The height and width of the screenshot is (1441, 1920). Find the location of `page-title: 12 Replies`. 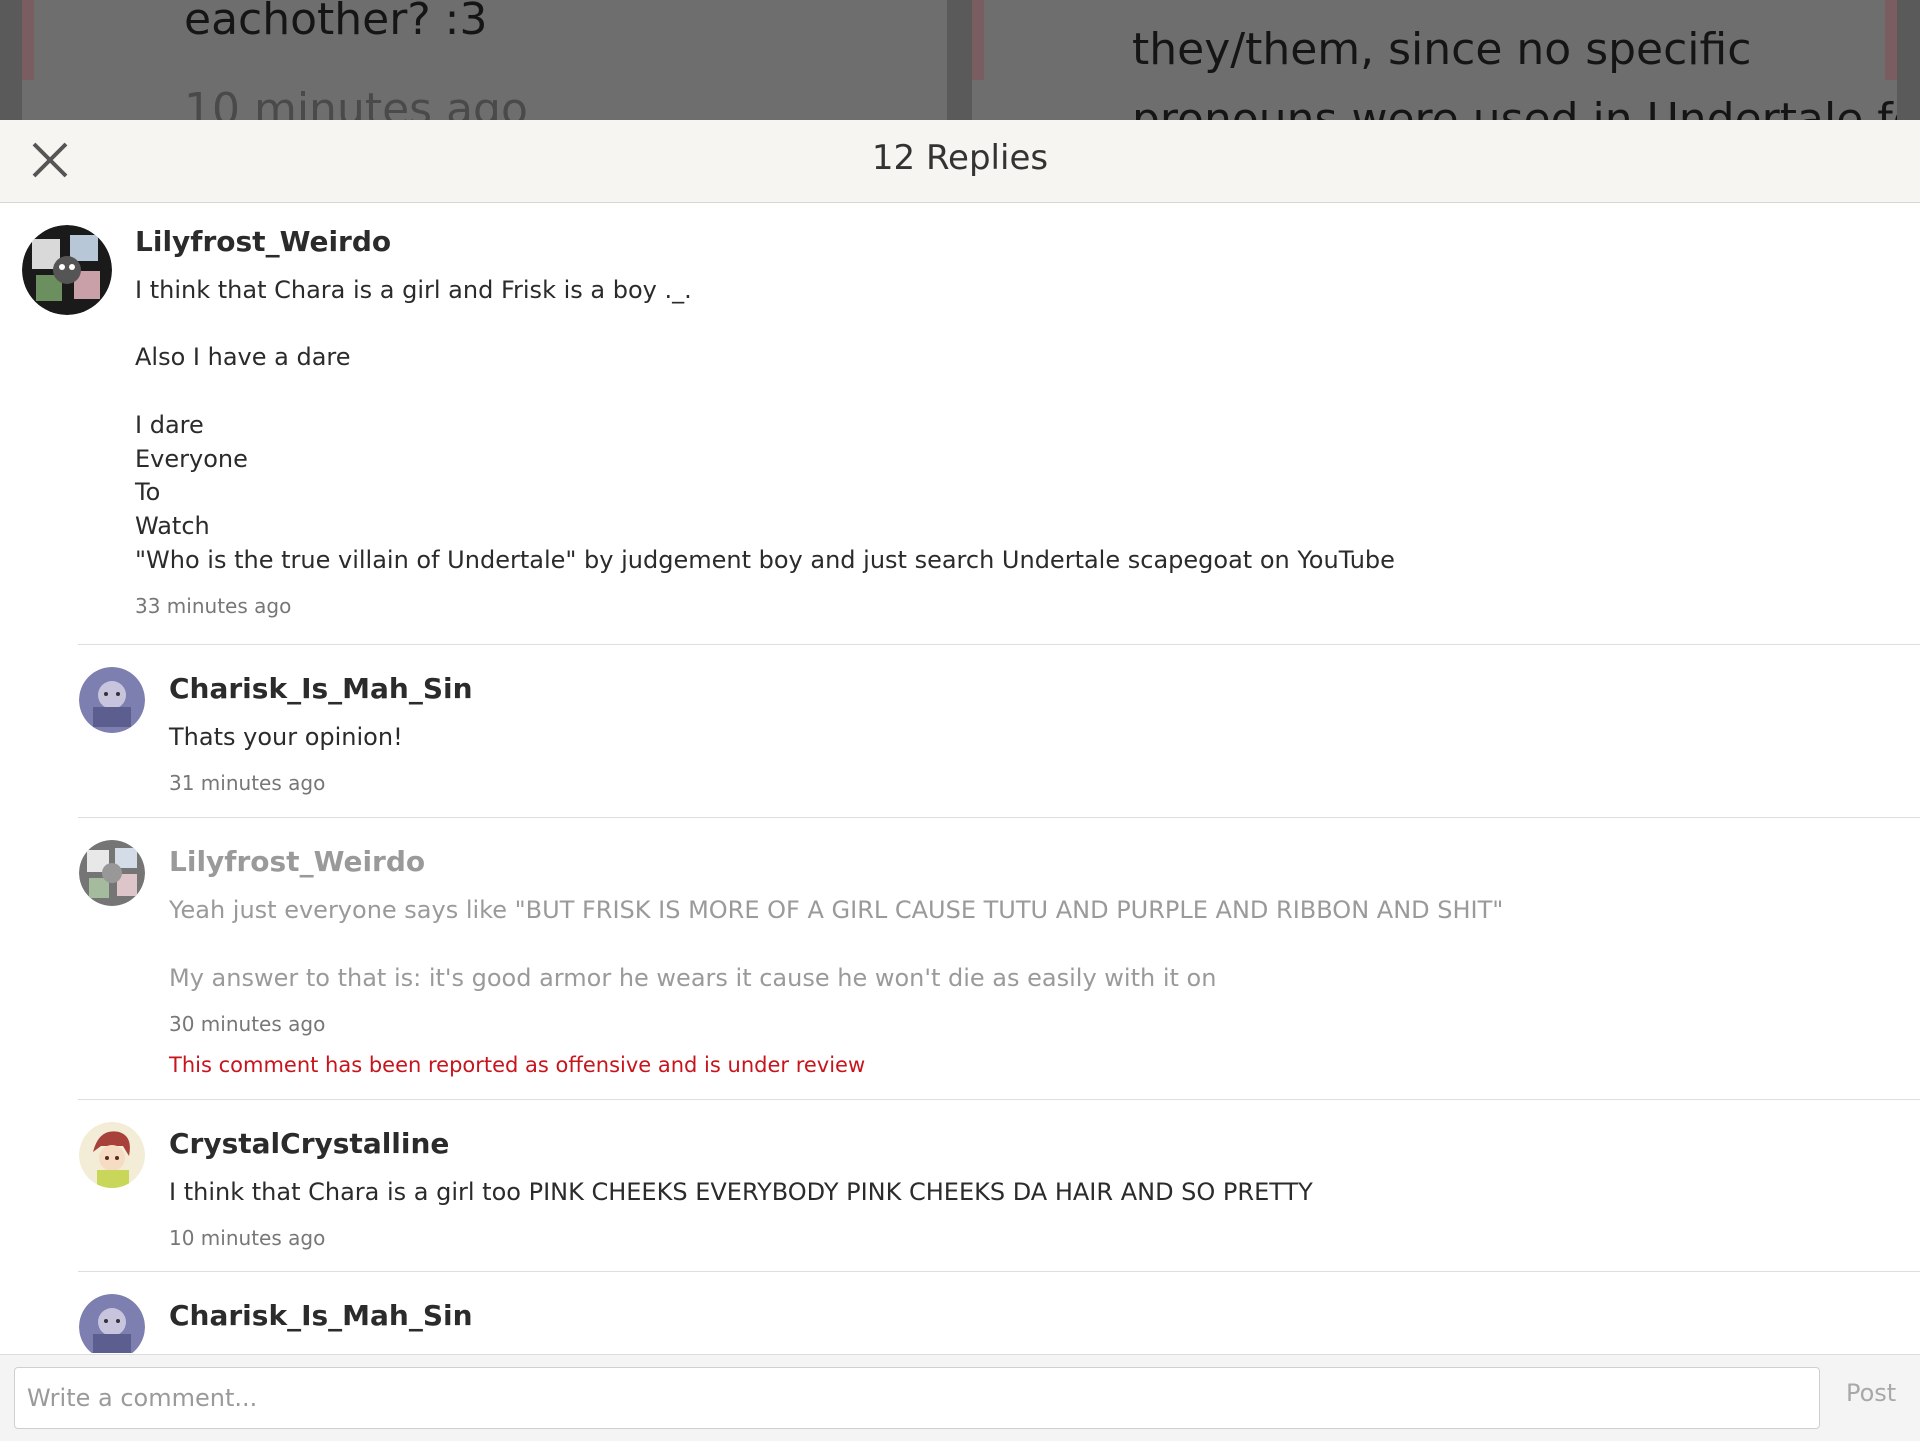

page-title: 12 Replies is located at coordinates (960, 158).